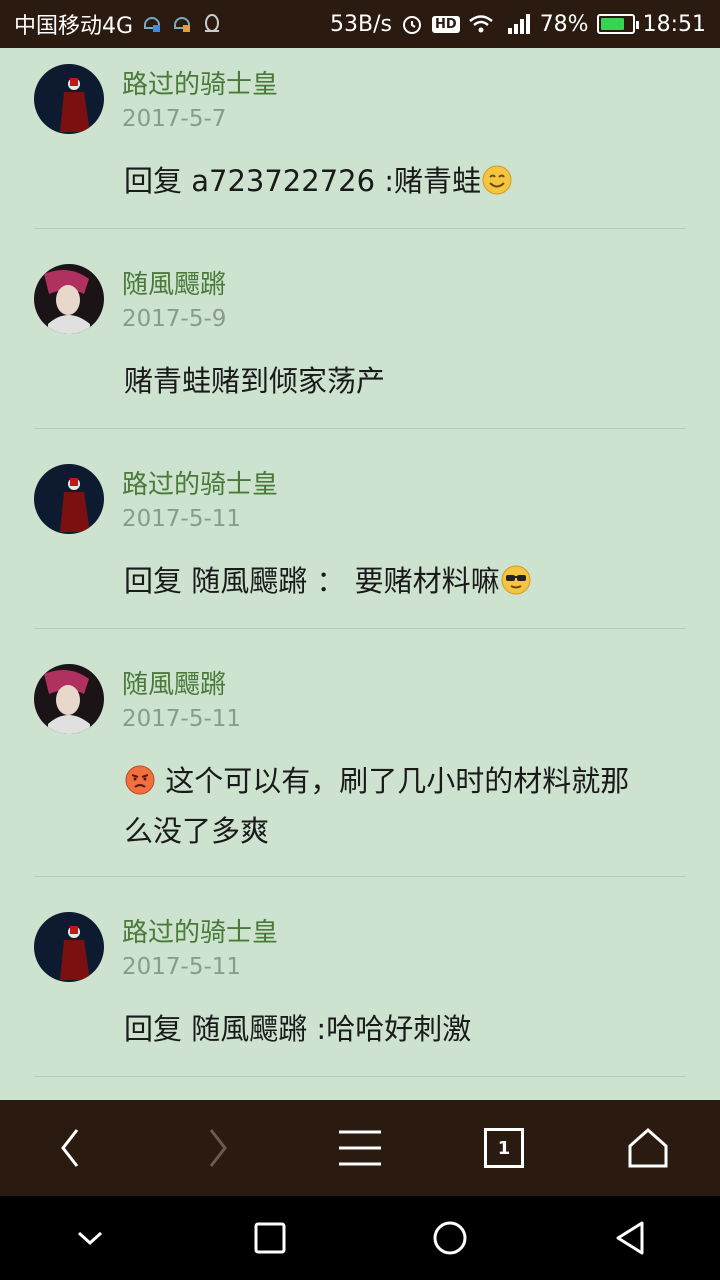  What do you see at coordinates (397, 781) in the screenshot?
I see `comment-text-content: 这个可以有，刷了几小时的材料就那` at bounding box center [397, 781].